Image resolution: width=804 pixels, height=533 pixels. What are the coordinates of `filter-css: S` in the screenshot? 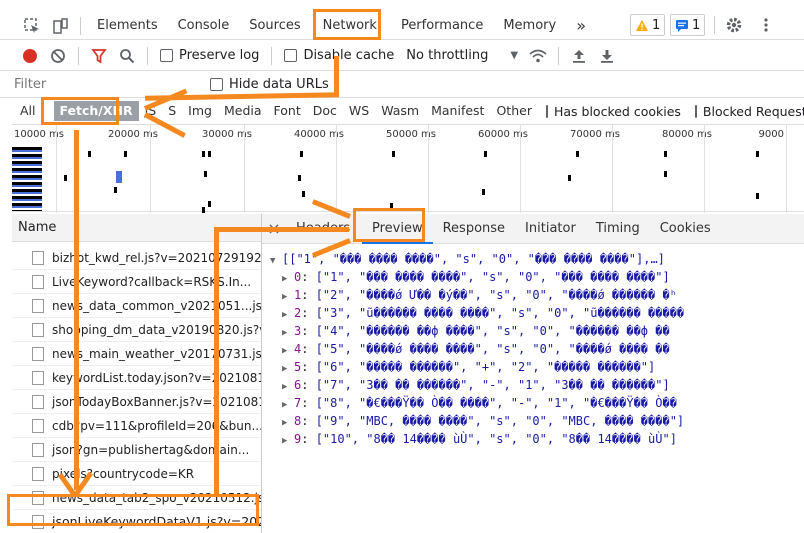 It's located at (172, 111).